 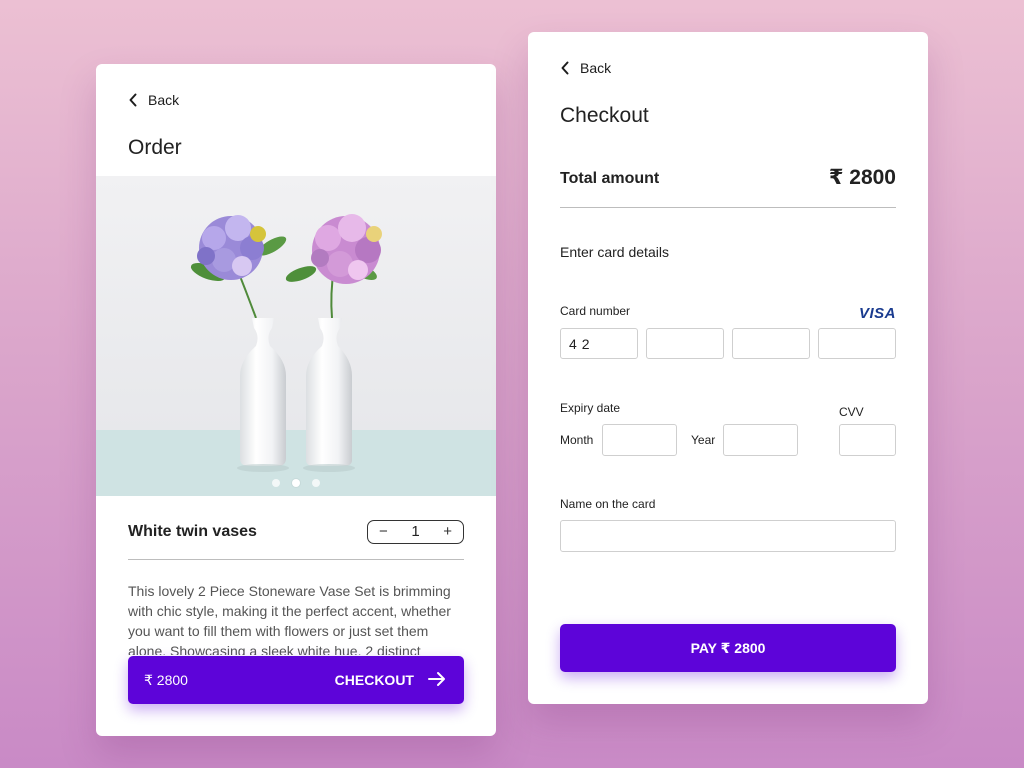 I want to click on pay-button: PAY ₹ 2800, so click(x=728, y=648).